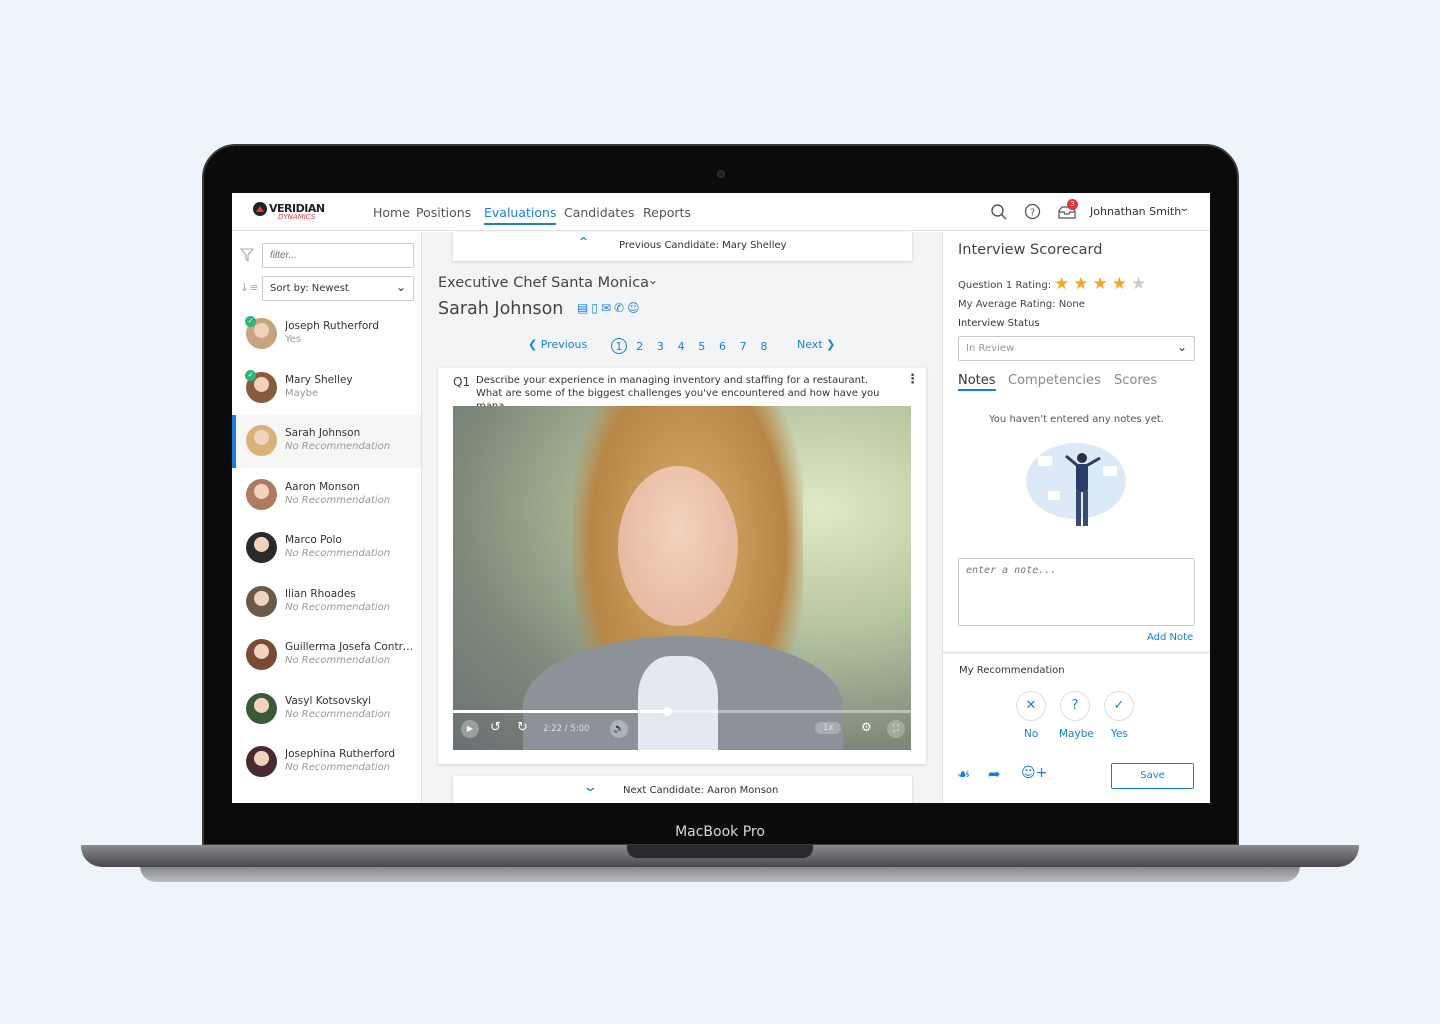 The height and width of the screenshot is (1024, 1440). Describe the element at coordinates (443, 212) in the screenshot. I see `nav-positions: Positions` at that location.